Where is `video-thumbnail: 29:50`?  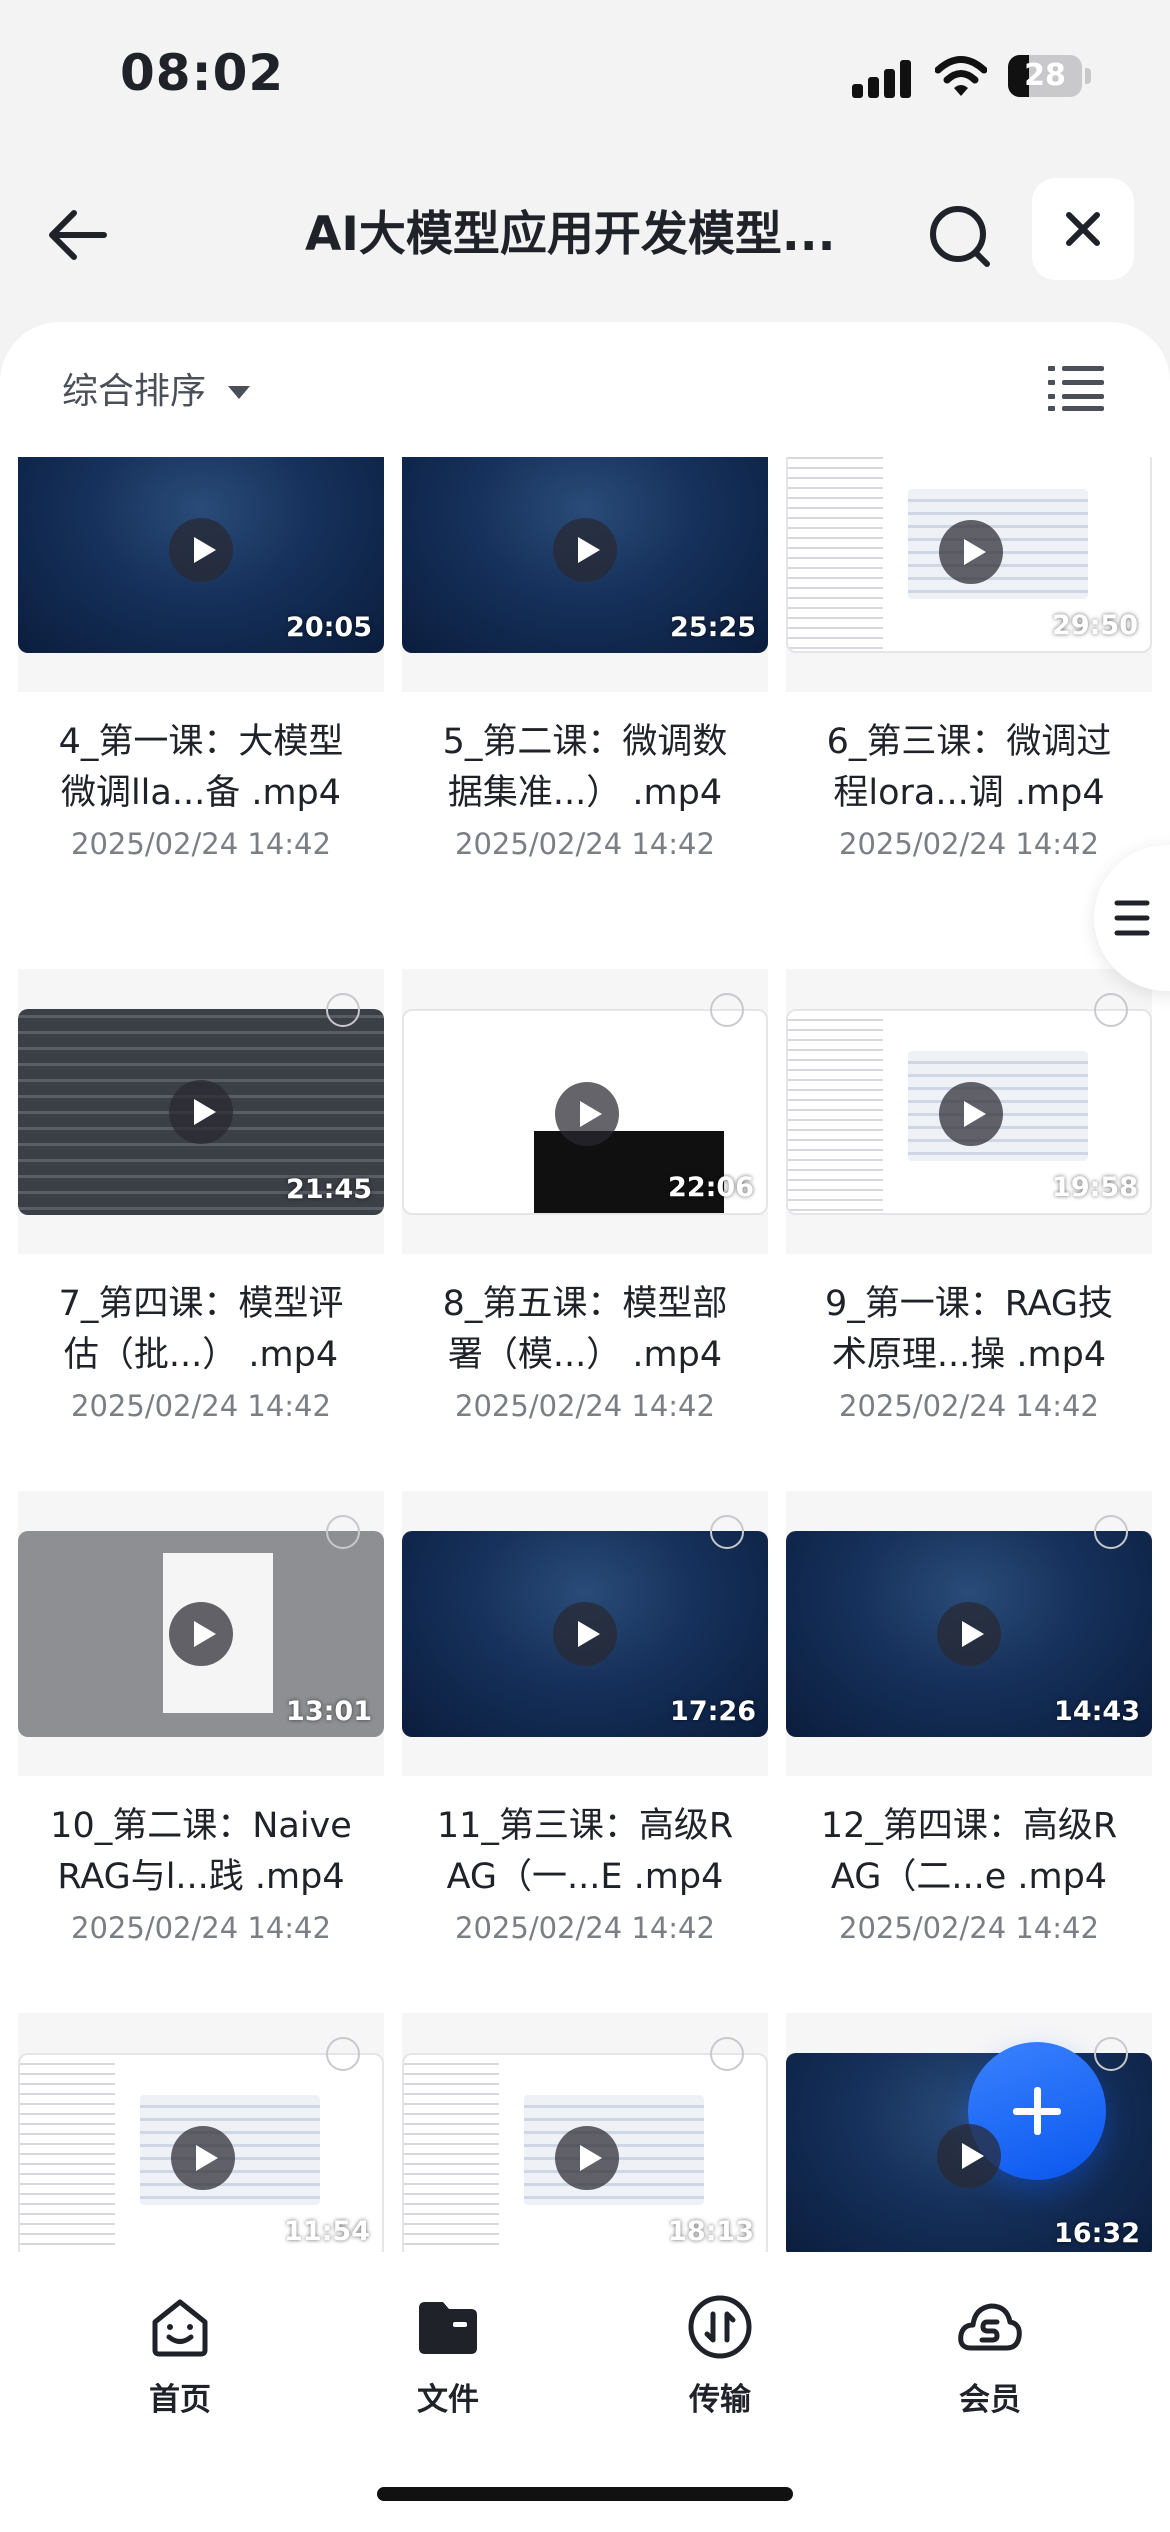
video-thumbnail: 29:50 is located at coordinates (969, 555).